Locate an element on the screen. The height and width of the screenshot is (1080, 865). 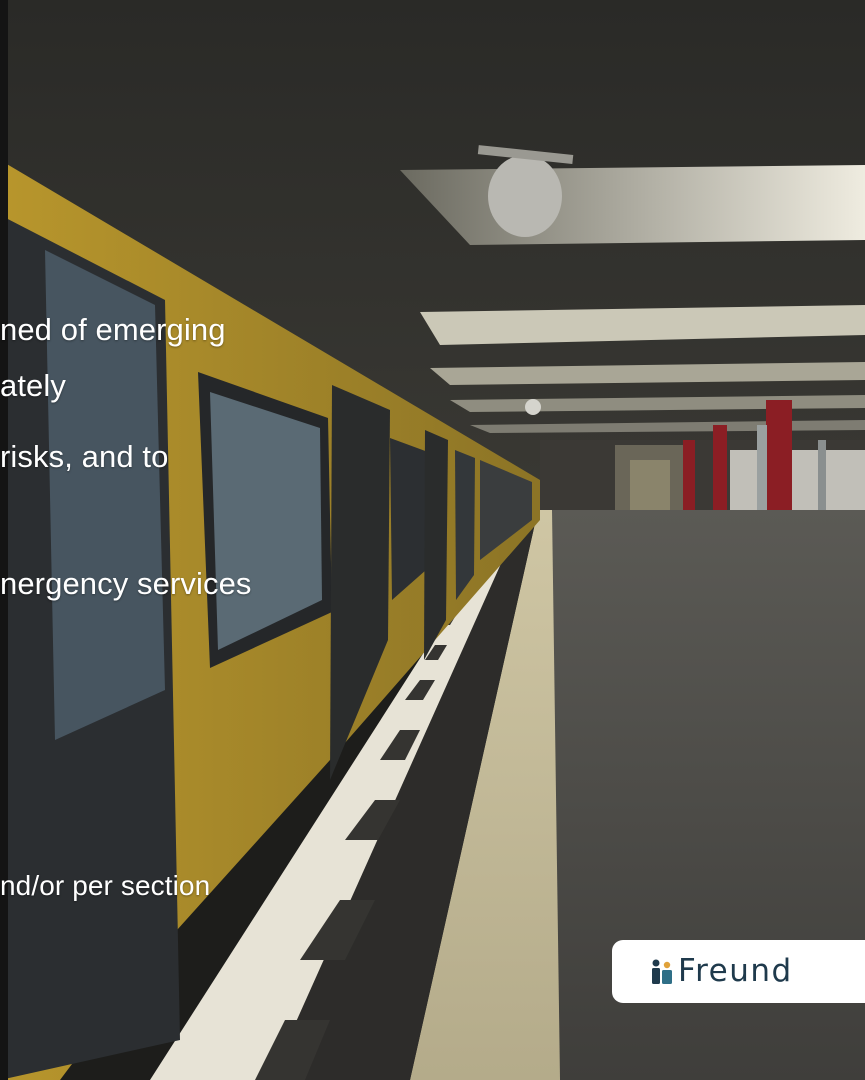
caption-line-1: ned of emerging is located at coordinates (113, 329).